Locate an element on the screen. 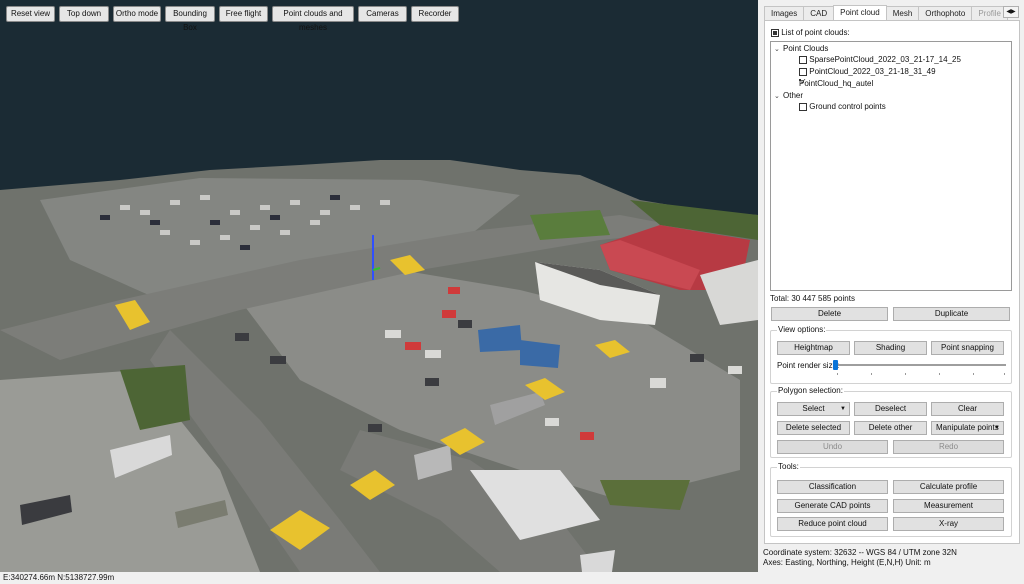 This screenshot has height=584, width=1024. classification-button: Classification is located at coordinates (832, 487).